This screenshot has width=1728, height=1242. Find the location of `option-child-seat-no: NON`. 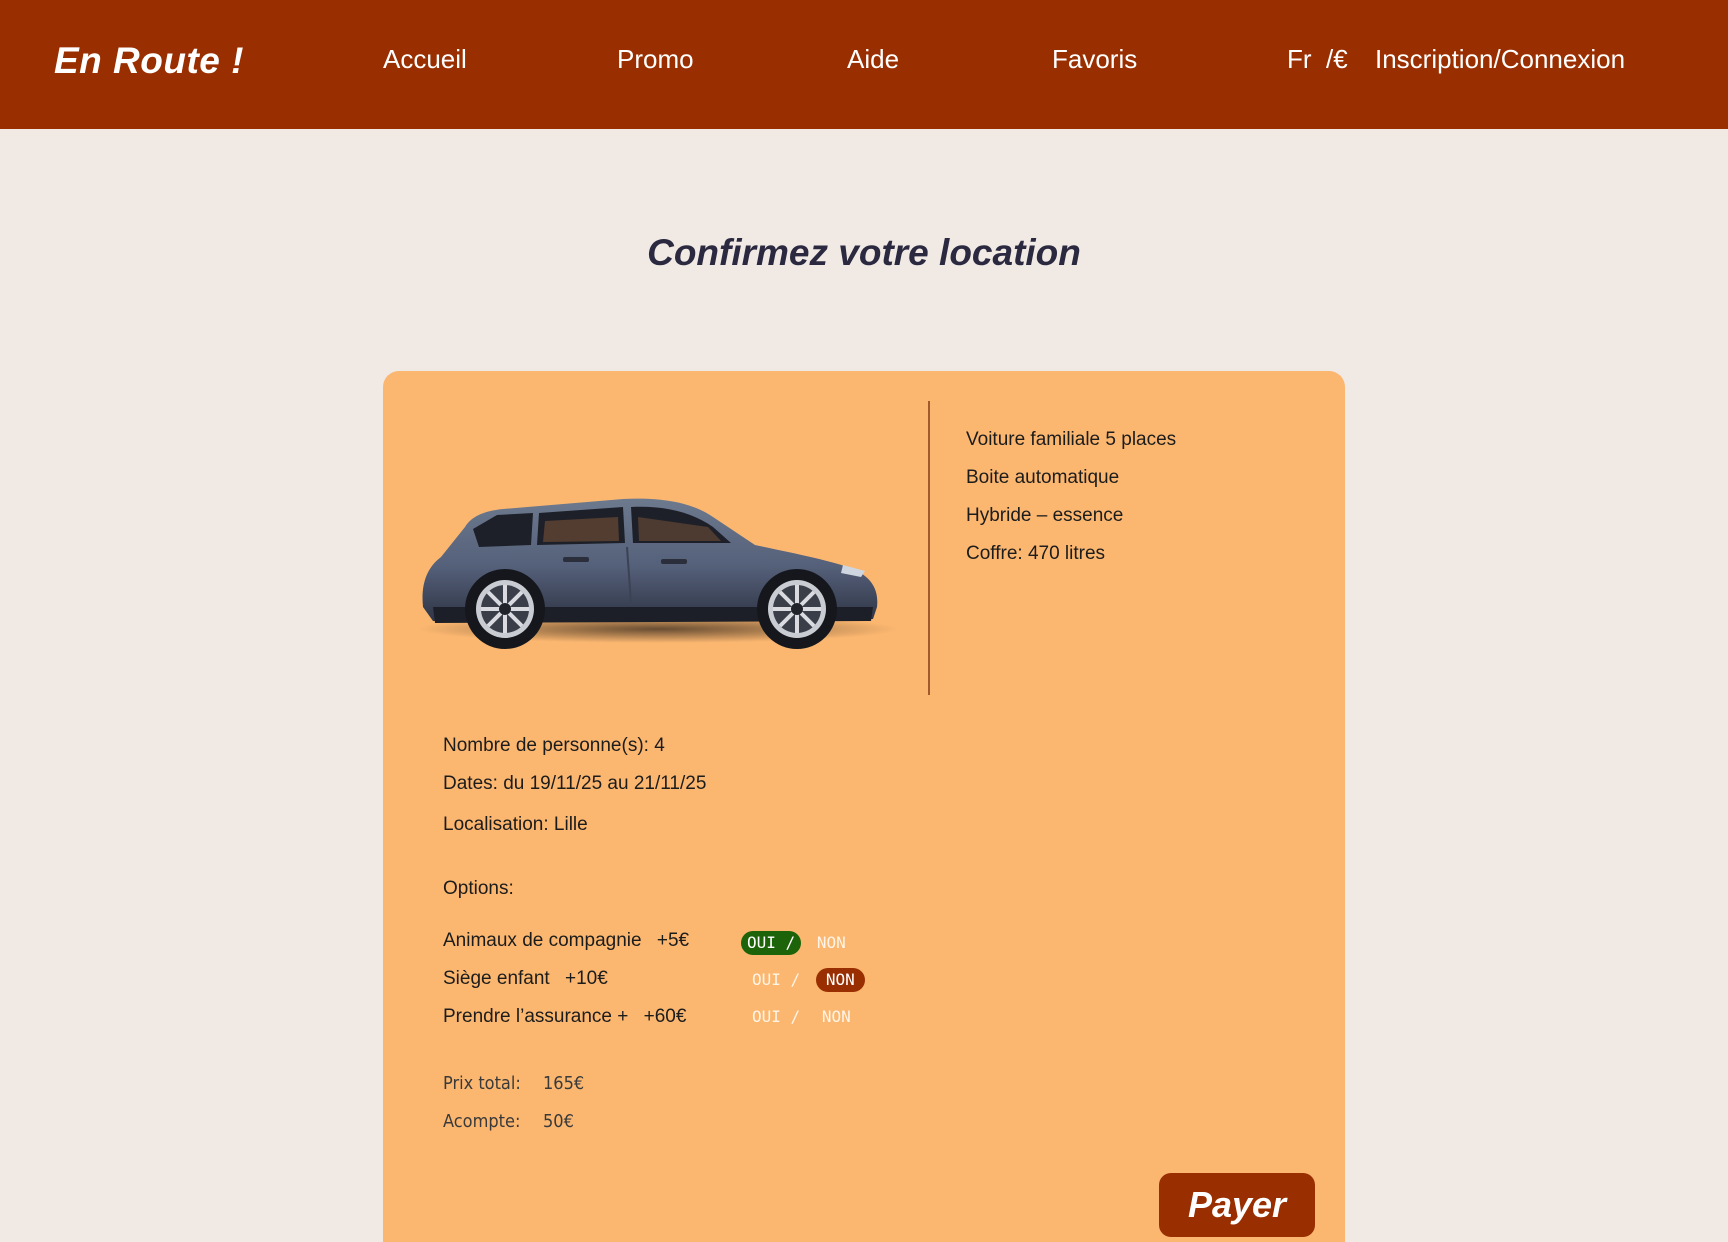

option-child-seat-no: NON is located at coordinates (840, 980).